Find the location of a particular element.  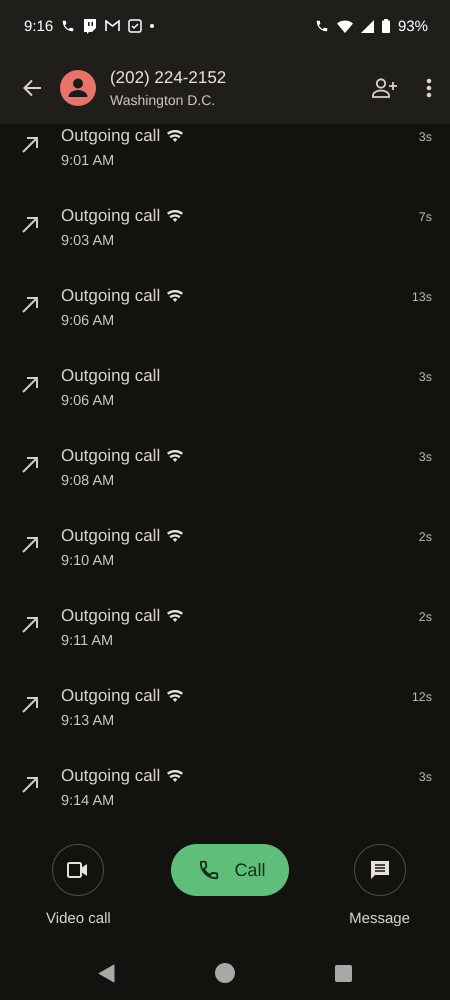

phone-number: (202) 224-2152 is located at coordinates (169, 78).